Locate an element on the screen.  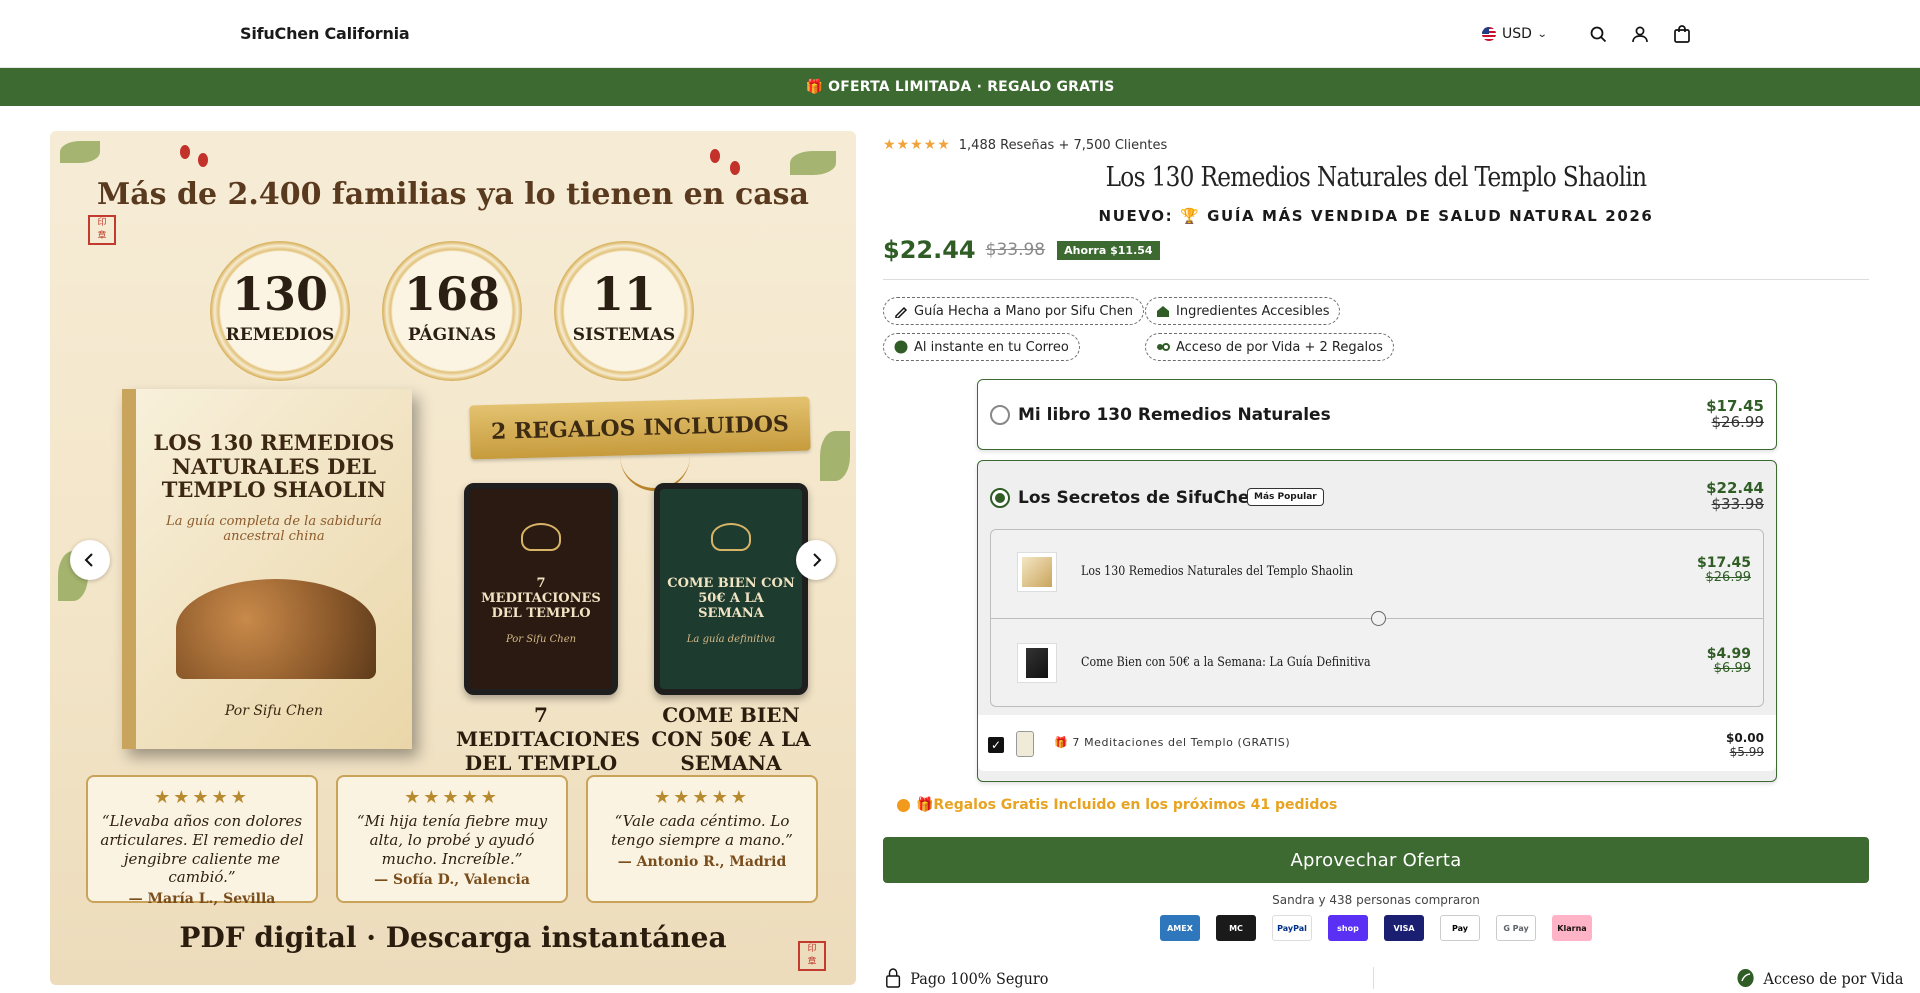
tablet-title: COME BIEN CON 50€ A LA SEMANA is located at coordinates (731, 598).